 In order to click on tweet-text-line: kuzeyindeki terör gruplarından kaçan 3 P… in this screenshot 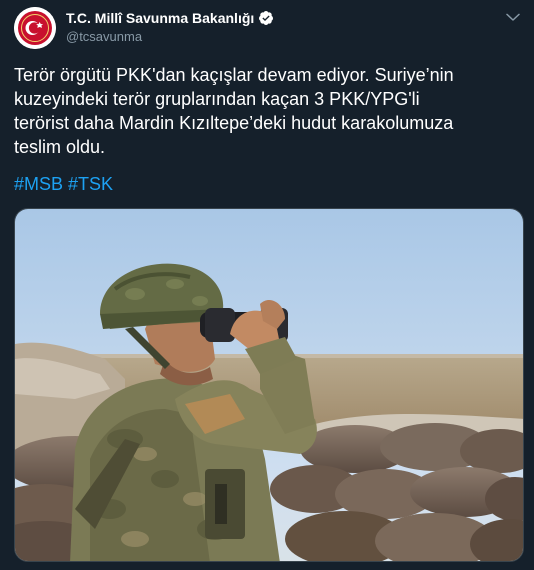, I will do `click(217, 99)`.